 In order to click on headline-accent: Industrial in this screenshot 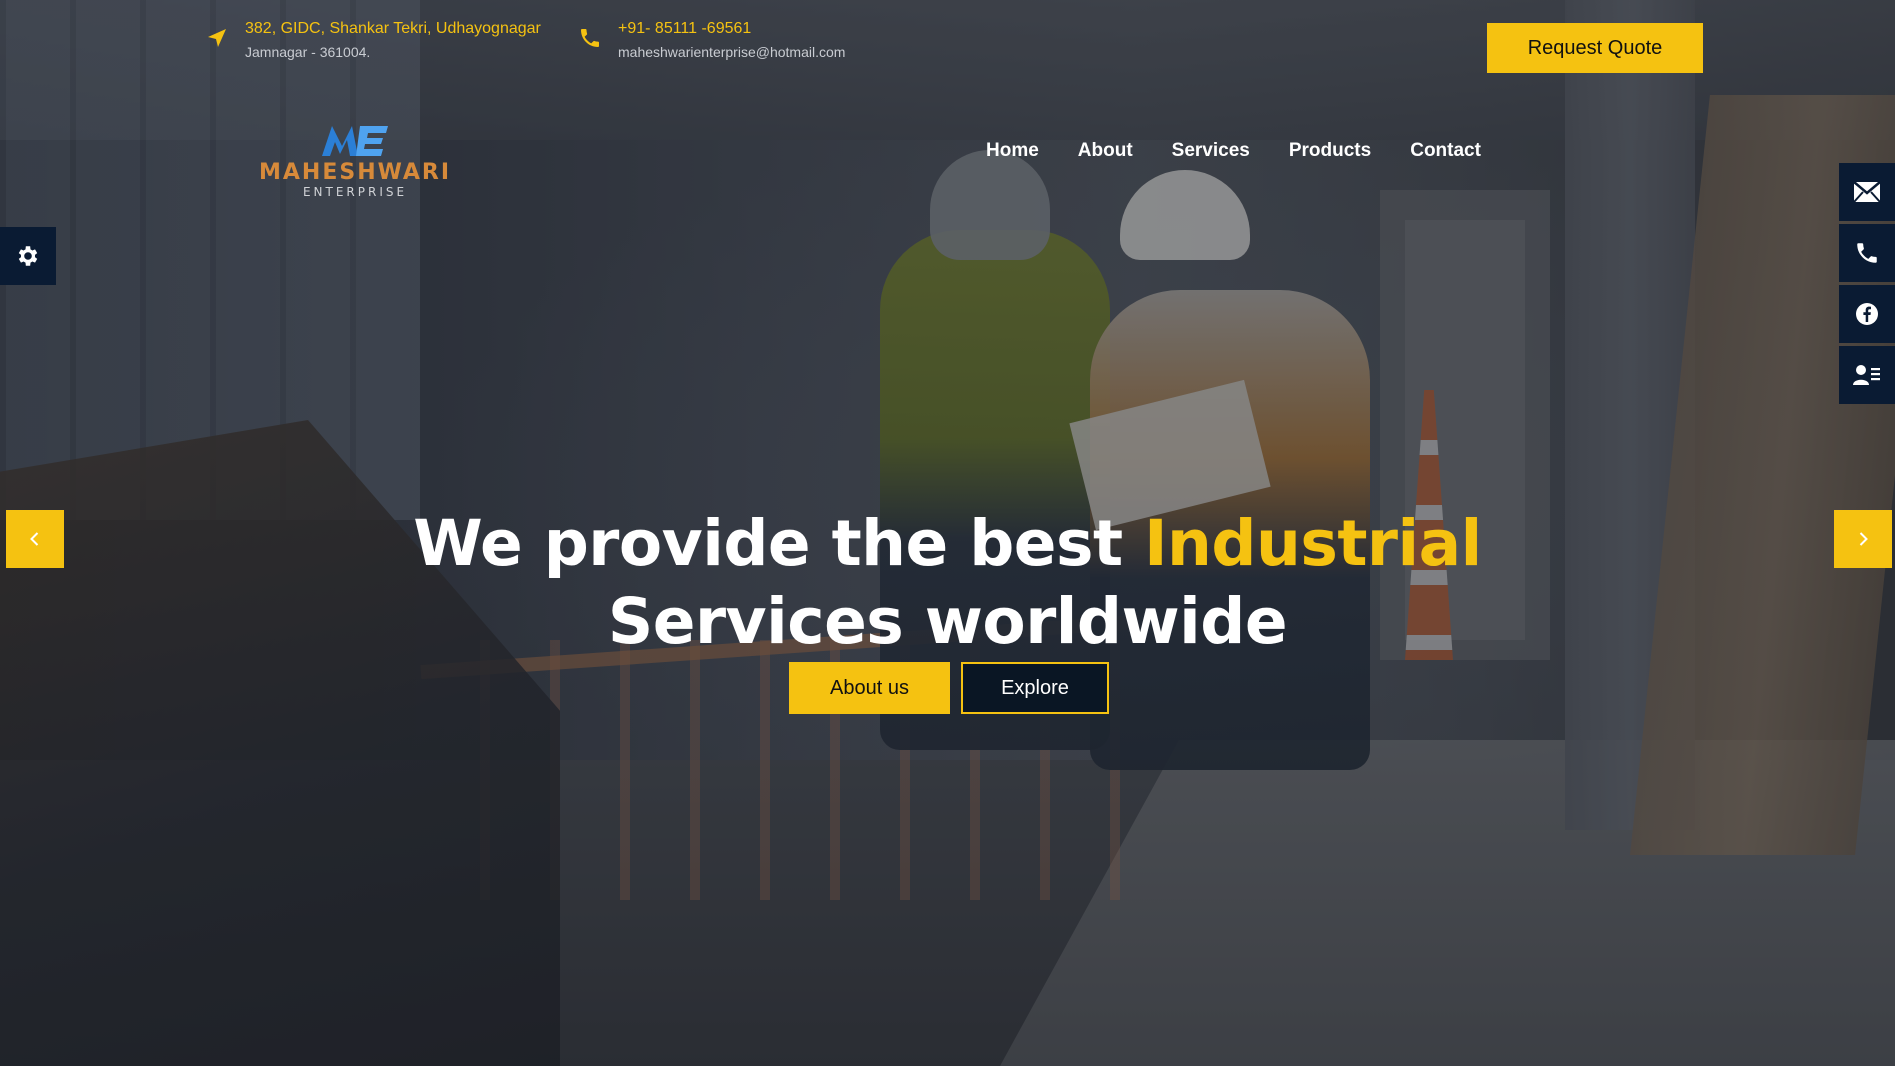, I will do `click(1313, 543)`.